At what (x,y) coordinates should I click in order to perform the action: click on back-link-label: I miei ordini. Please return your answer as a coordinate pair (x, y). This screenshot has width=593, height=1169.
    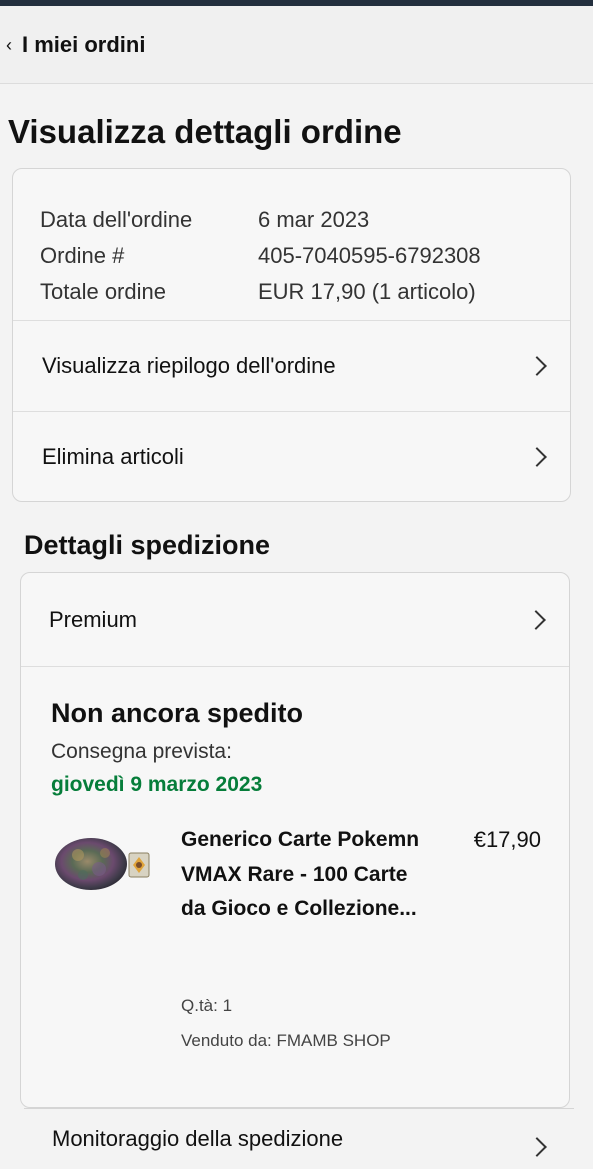
    Looking at the image, I should click on (84, 44).